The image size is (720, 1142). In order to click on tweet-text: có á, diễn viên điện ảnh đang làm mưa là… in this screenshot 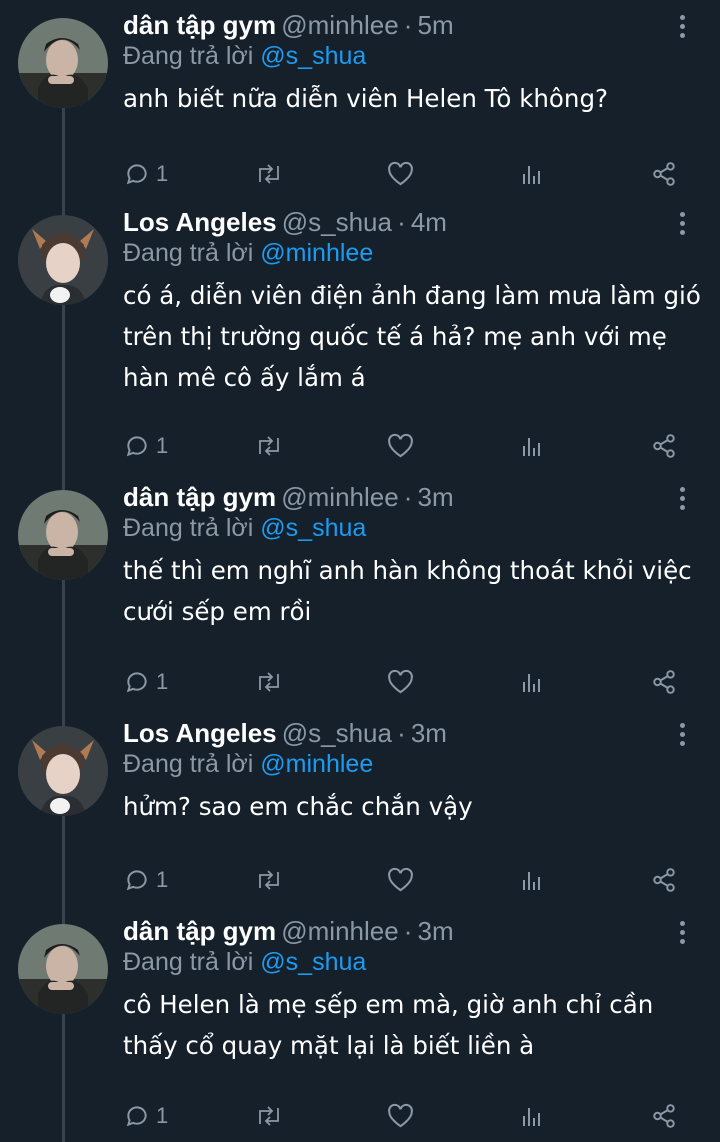, I will do `click(412, 336)`.